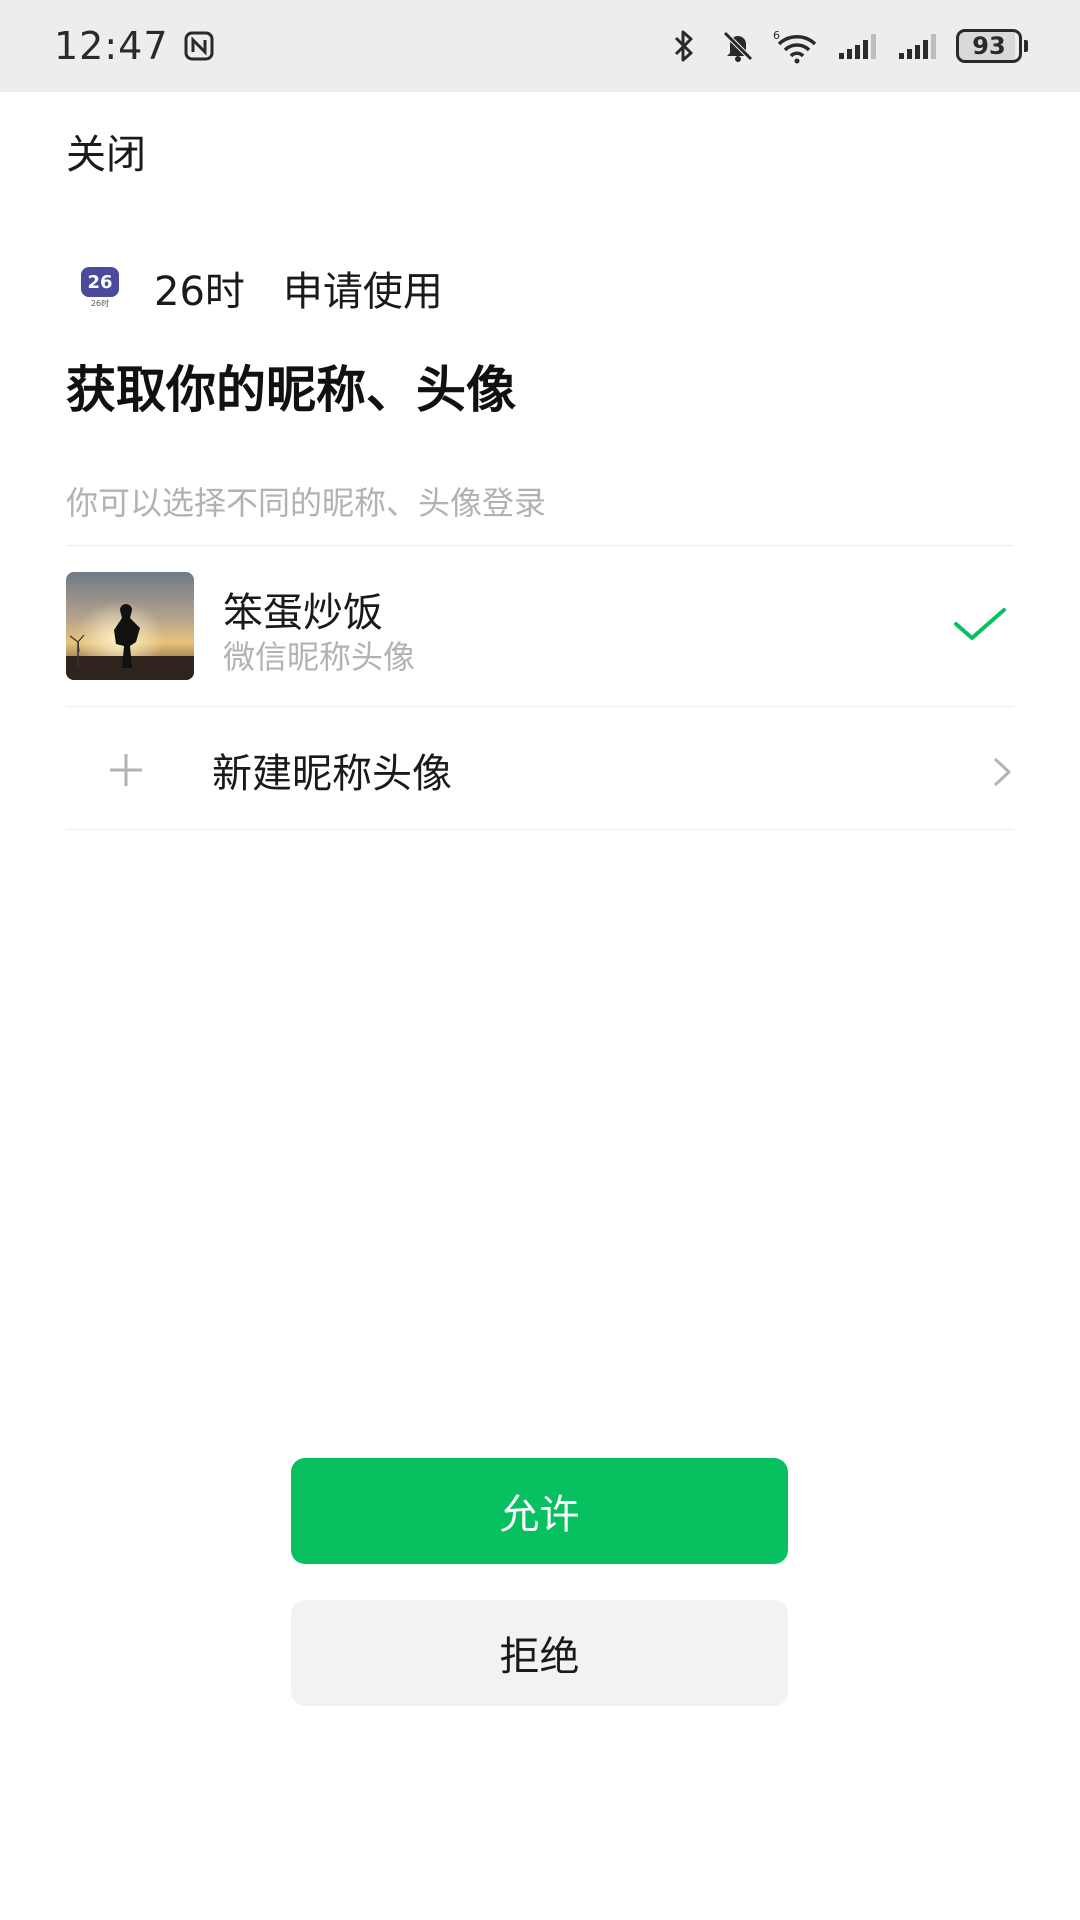  What do you see at coordinates (199, 292) in the screenshot?
I see `app-name: 26时` at bounding box center [199, 292].